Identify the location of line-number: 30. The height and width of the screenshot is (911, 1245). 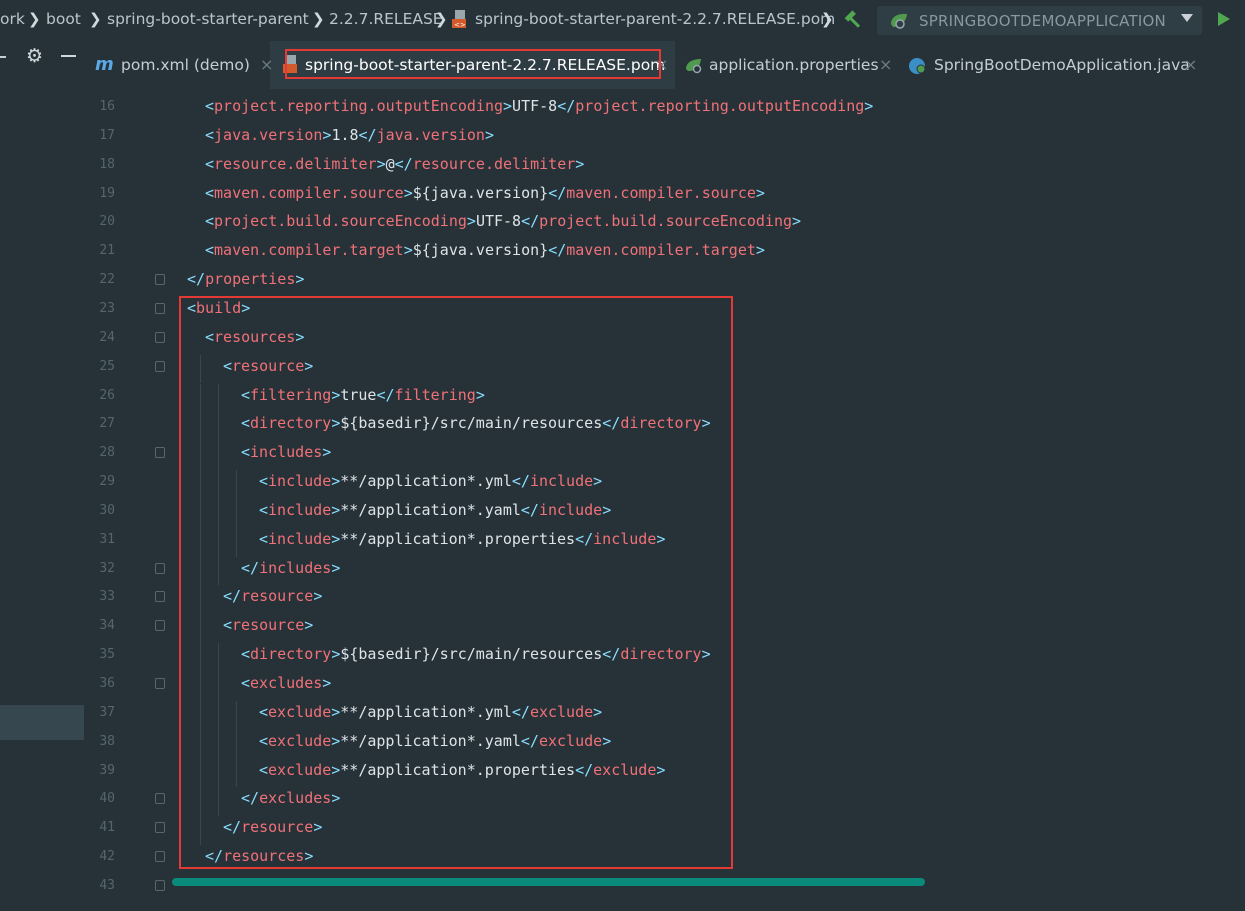
(107, 510).